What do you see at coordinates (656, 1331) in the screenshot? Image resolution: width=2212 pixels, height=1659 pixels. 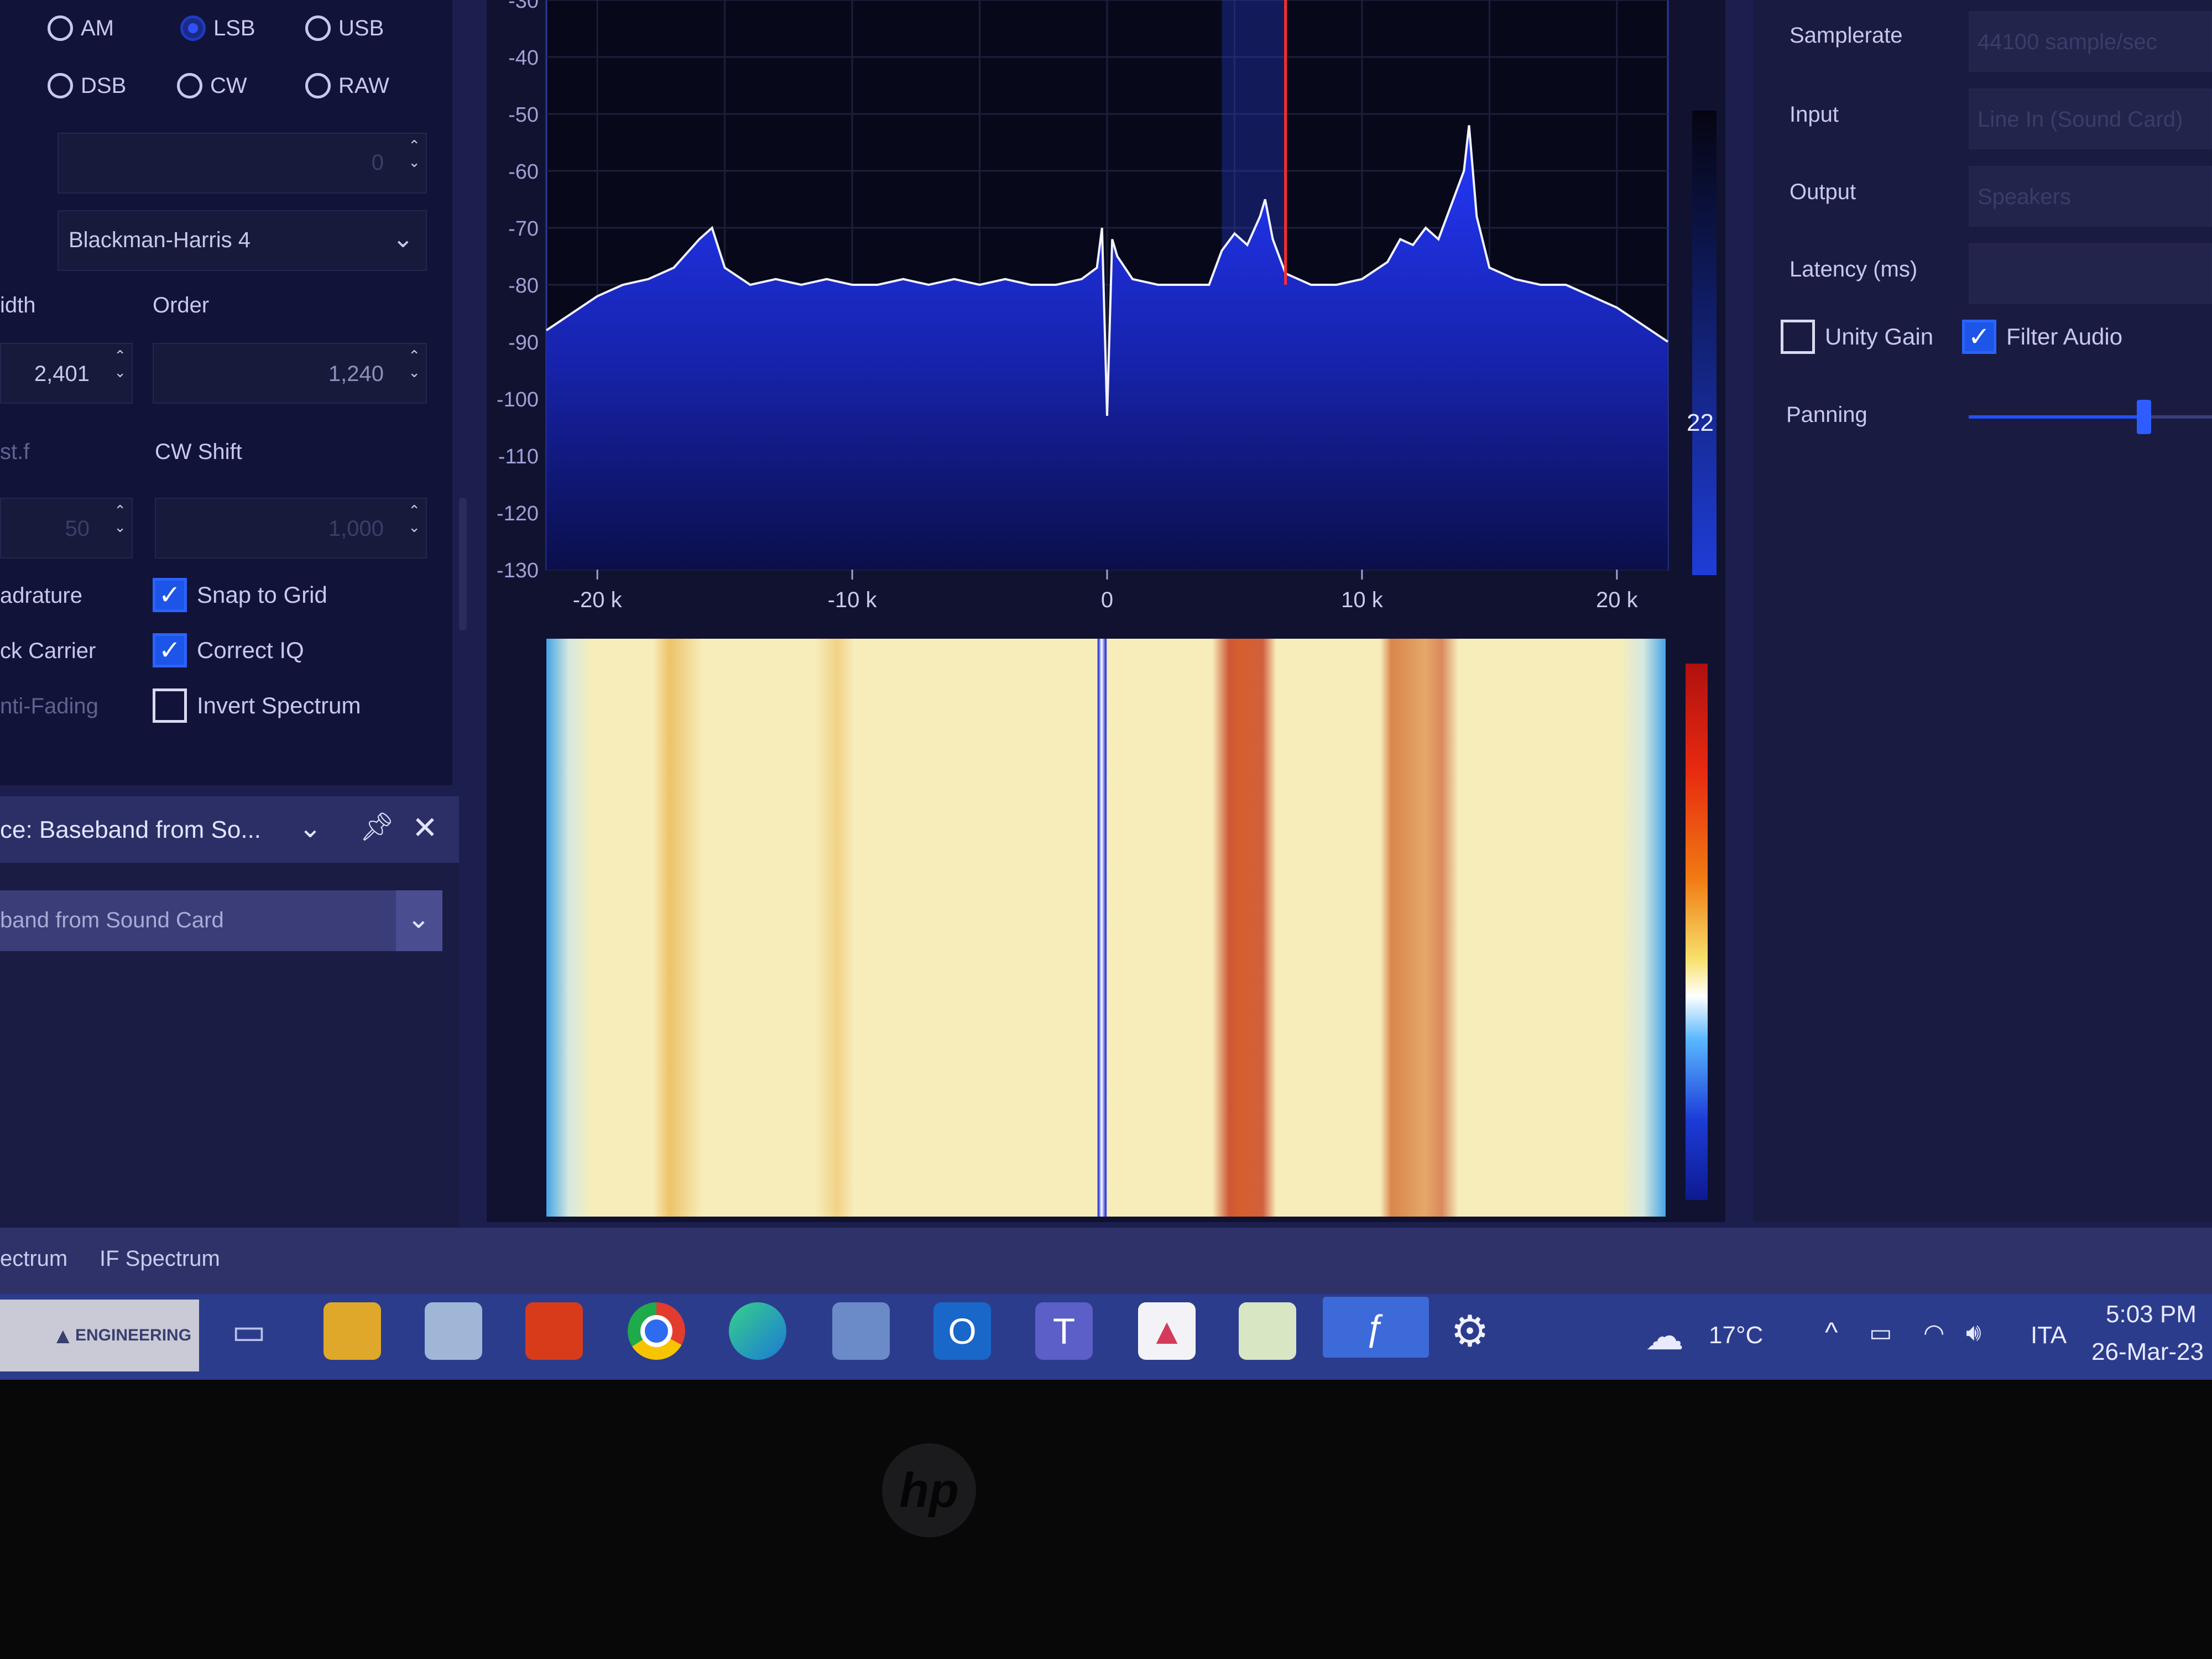 I see `chrome-icon` at bounding box center [656, 1331].